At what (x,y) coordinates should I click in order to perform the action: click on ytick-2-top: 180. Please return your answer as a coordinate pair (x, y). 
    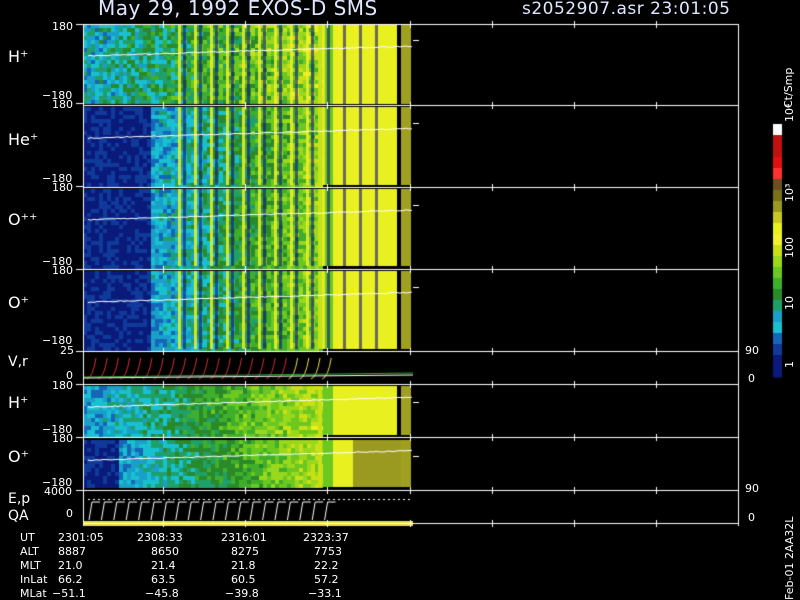
    Looking at the image, I should click on (62, 187).